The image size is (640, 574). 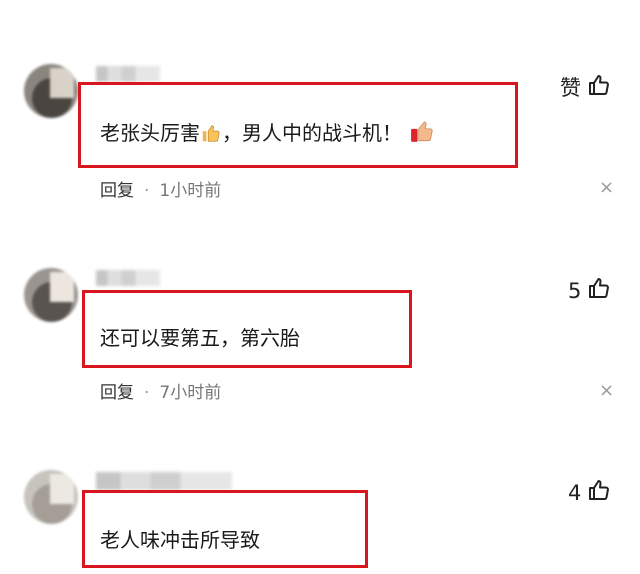 What do you see at coordinates (190, 191) in the screenshot?
I see `comment-time: 1小时前` at bounding box center [190, 191].